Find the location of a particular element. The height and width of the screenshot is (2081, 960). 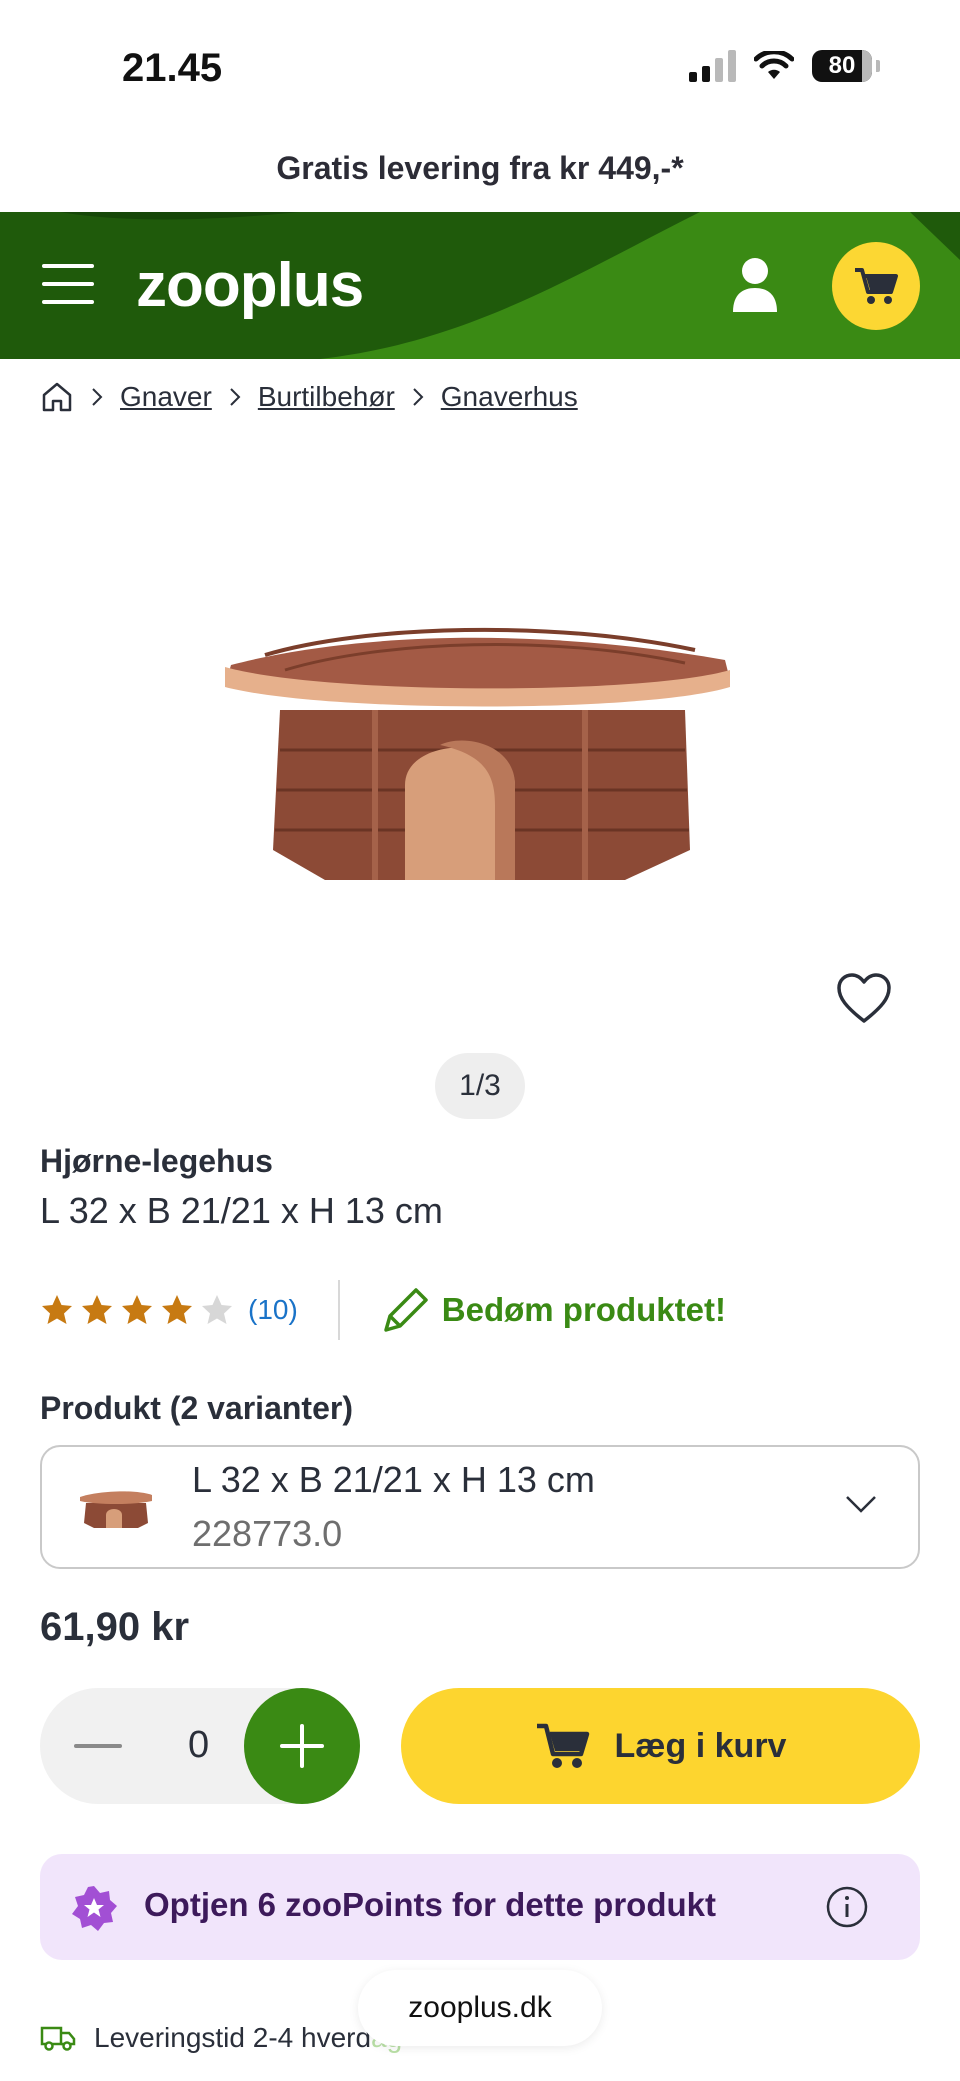

browser-url-pill: zooplus.dk is located at coordinates (480, 2008).